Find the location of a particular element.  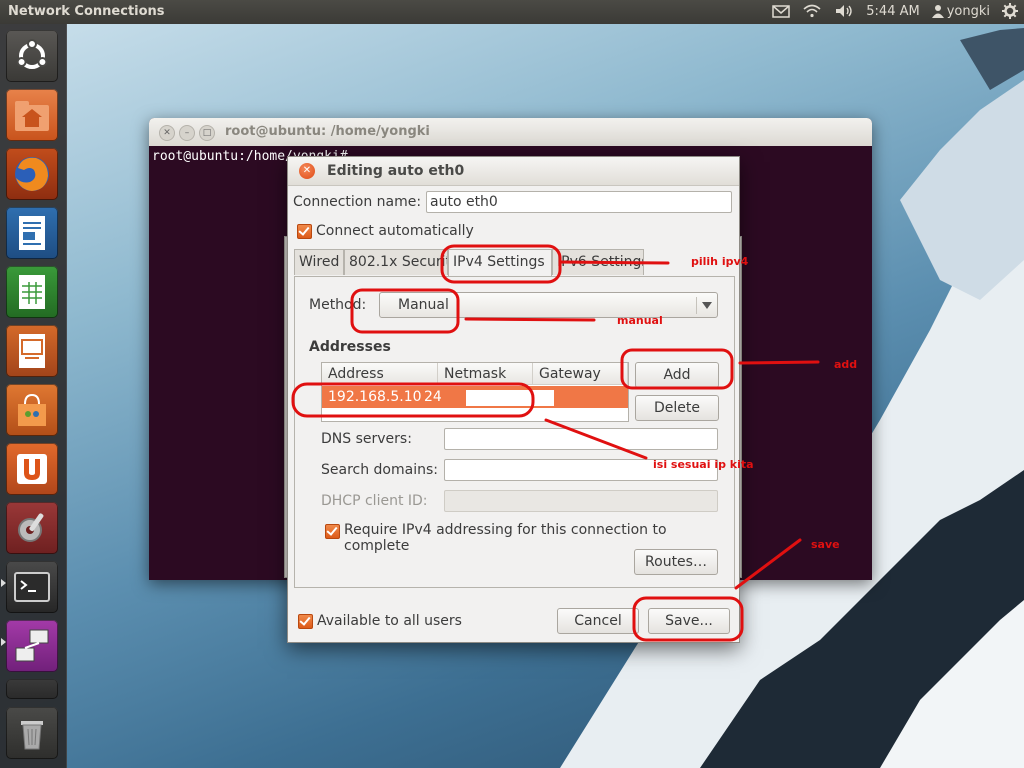

column-gateway: Gateway is located at coordinates (580, 374).